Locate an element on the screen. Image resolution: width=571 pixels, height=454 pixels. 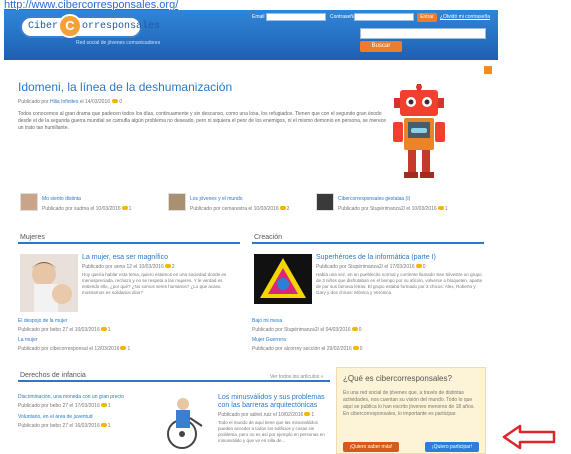
derechos-main-meta: Publicado por adriel.ruiz el 10/02/2016 1 is located at coordinates (266, 415).